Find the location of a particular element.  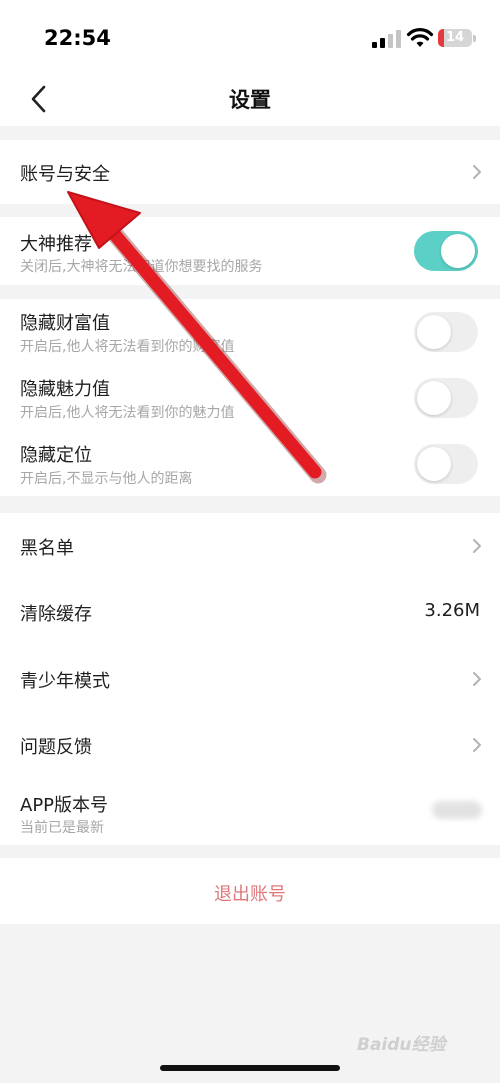

hide-charm-row: 隐藏魅力值 开启后,他人将无法看到你的魅力值 is located at coordinates (250, 398).